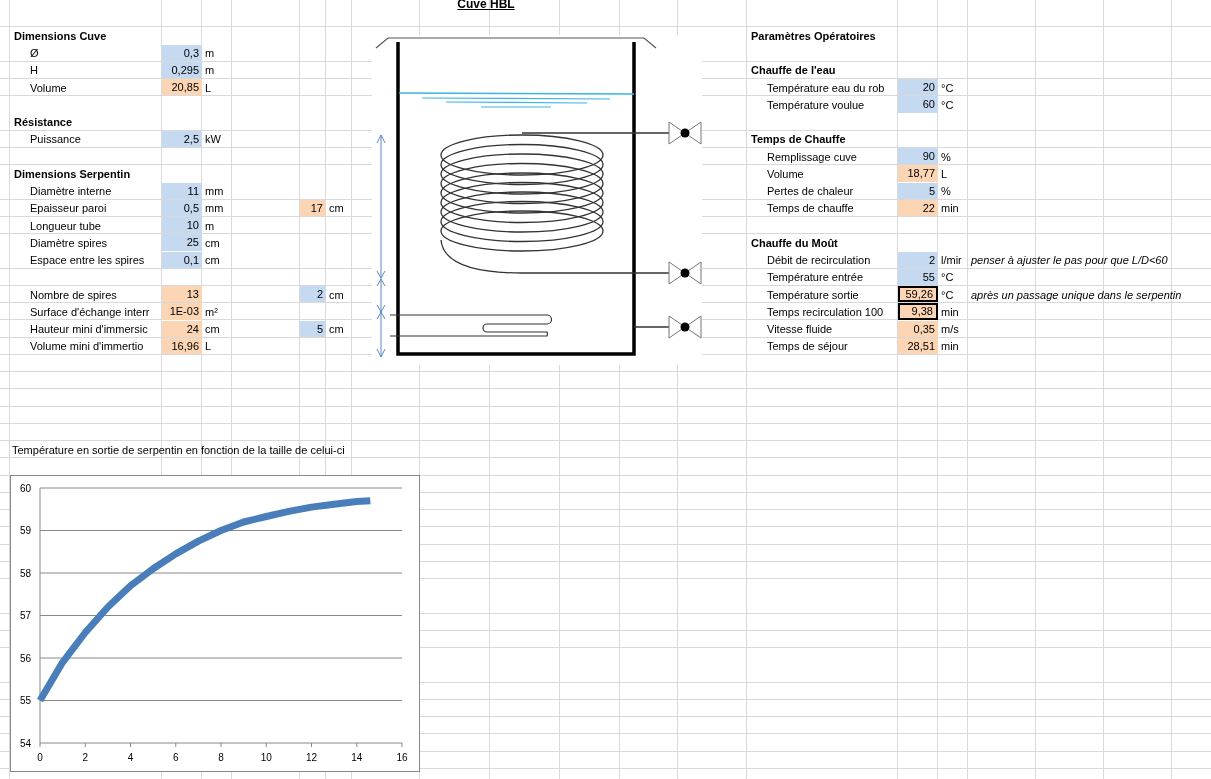  Describe the element at coordinates (43, 122) in the screenshot. I see `section-heading: Résistance` at that location.